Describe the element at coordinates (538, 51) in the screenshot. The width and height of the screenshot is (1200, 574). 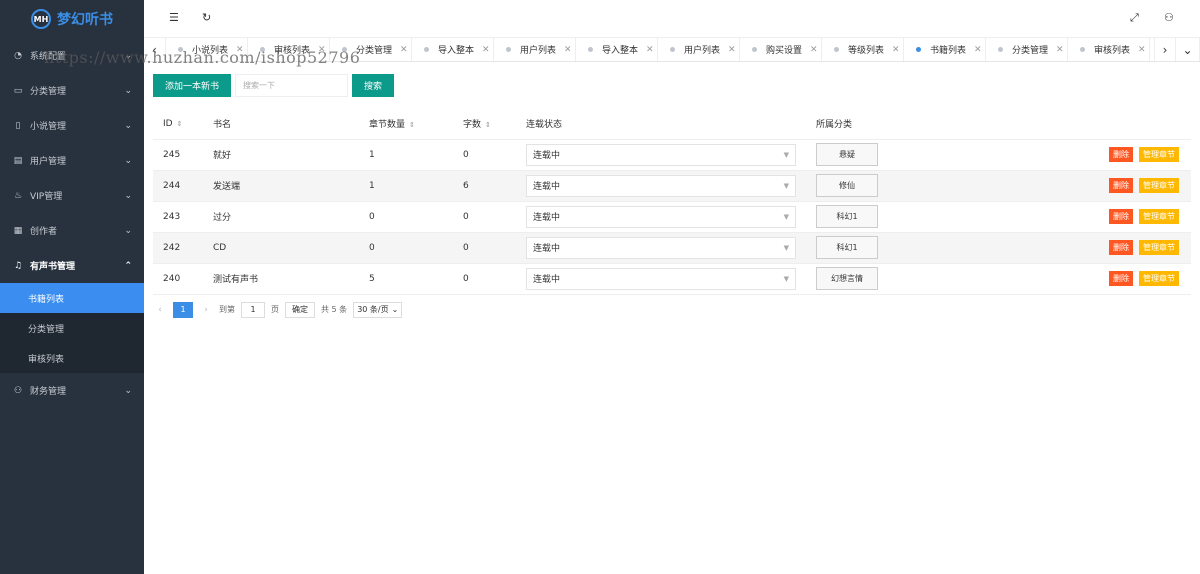
I see `tab-label: 用户列表` at that location.